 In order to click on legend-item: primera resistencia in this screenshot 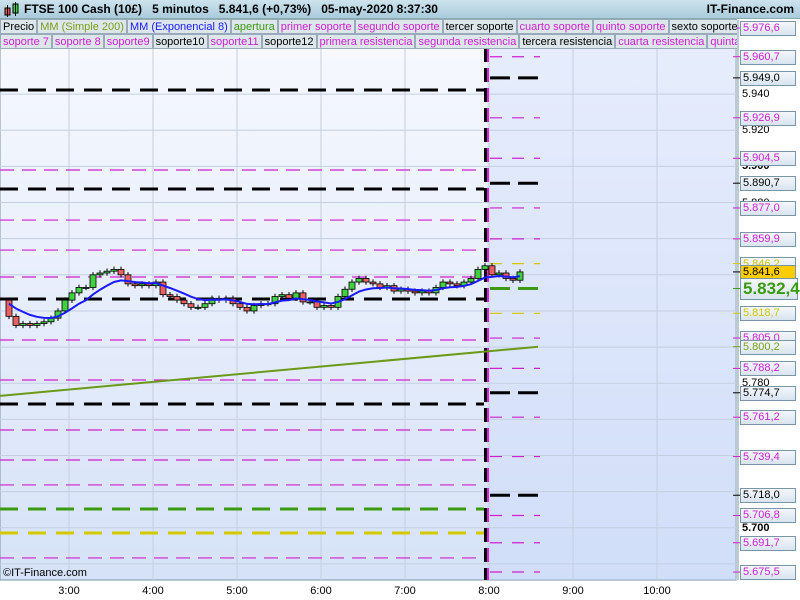, I will do `click(366, 41)`.